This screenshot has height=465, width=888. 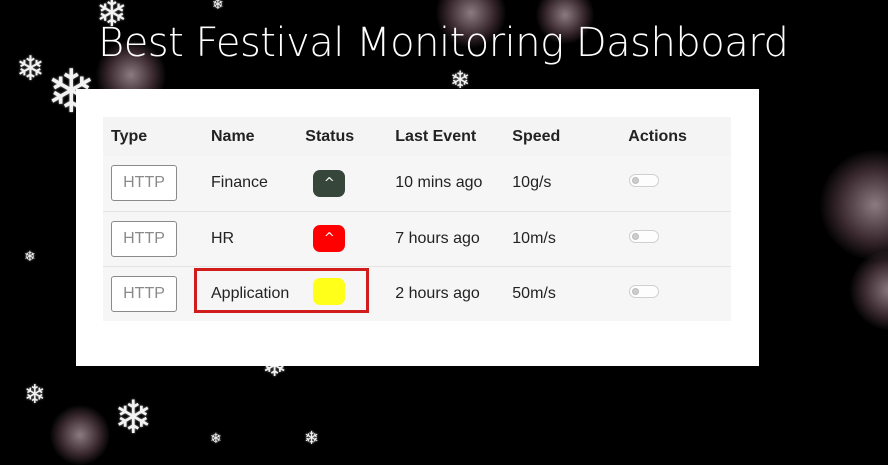 What do you see at coordinates (446, 238) in the screenshot?
I see `last-event-value: 7 hours ago` at bounding box center [446, 238].